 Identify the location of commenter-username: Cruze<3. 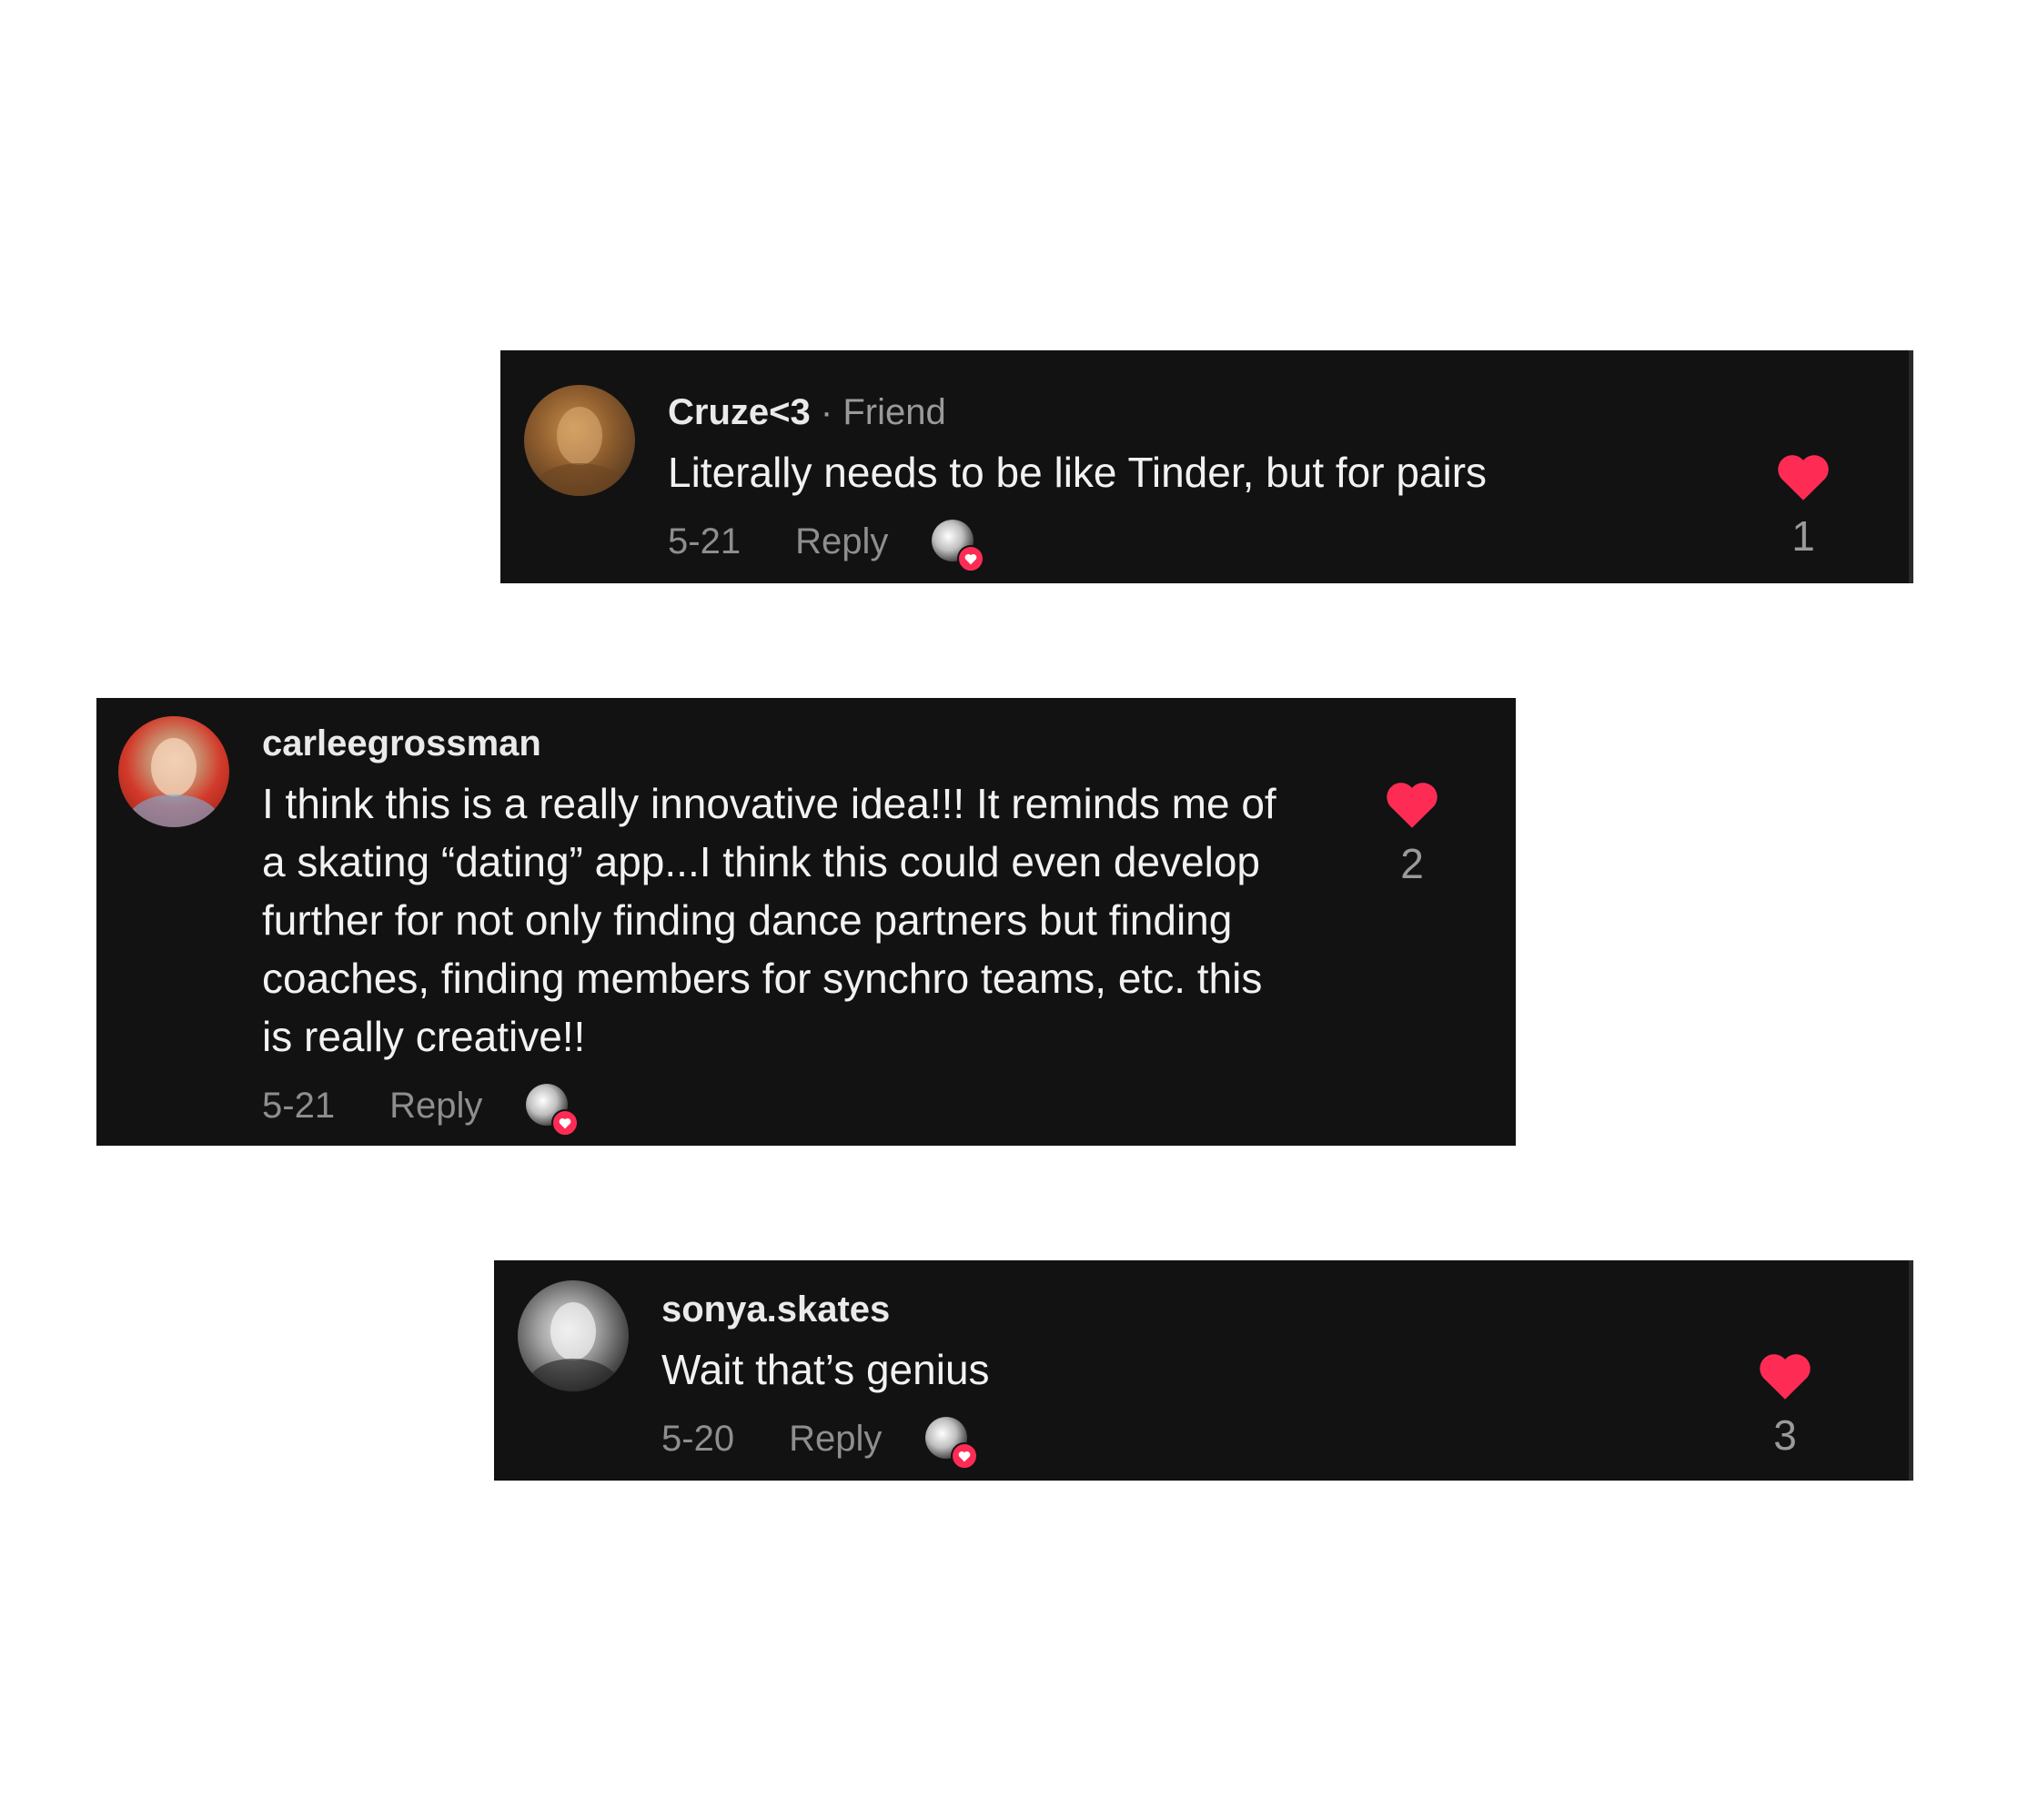
(739, 412).